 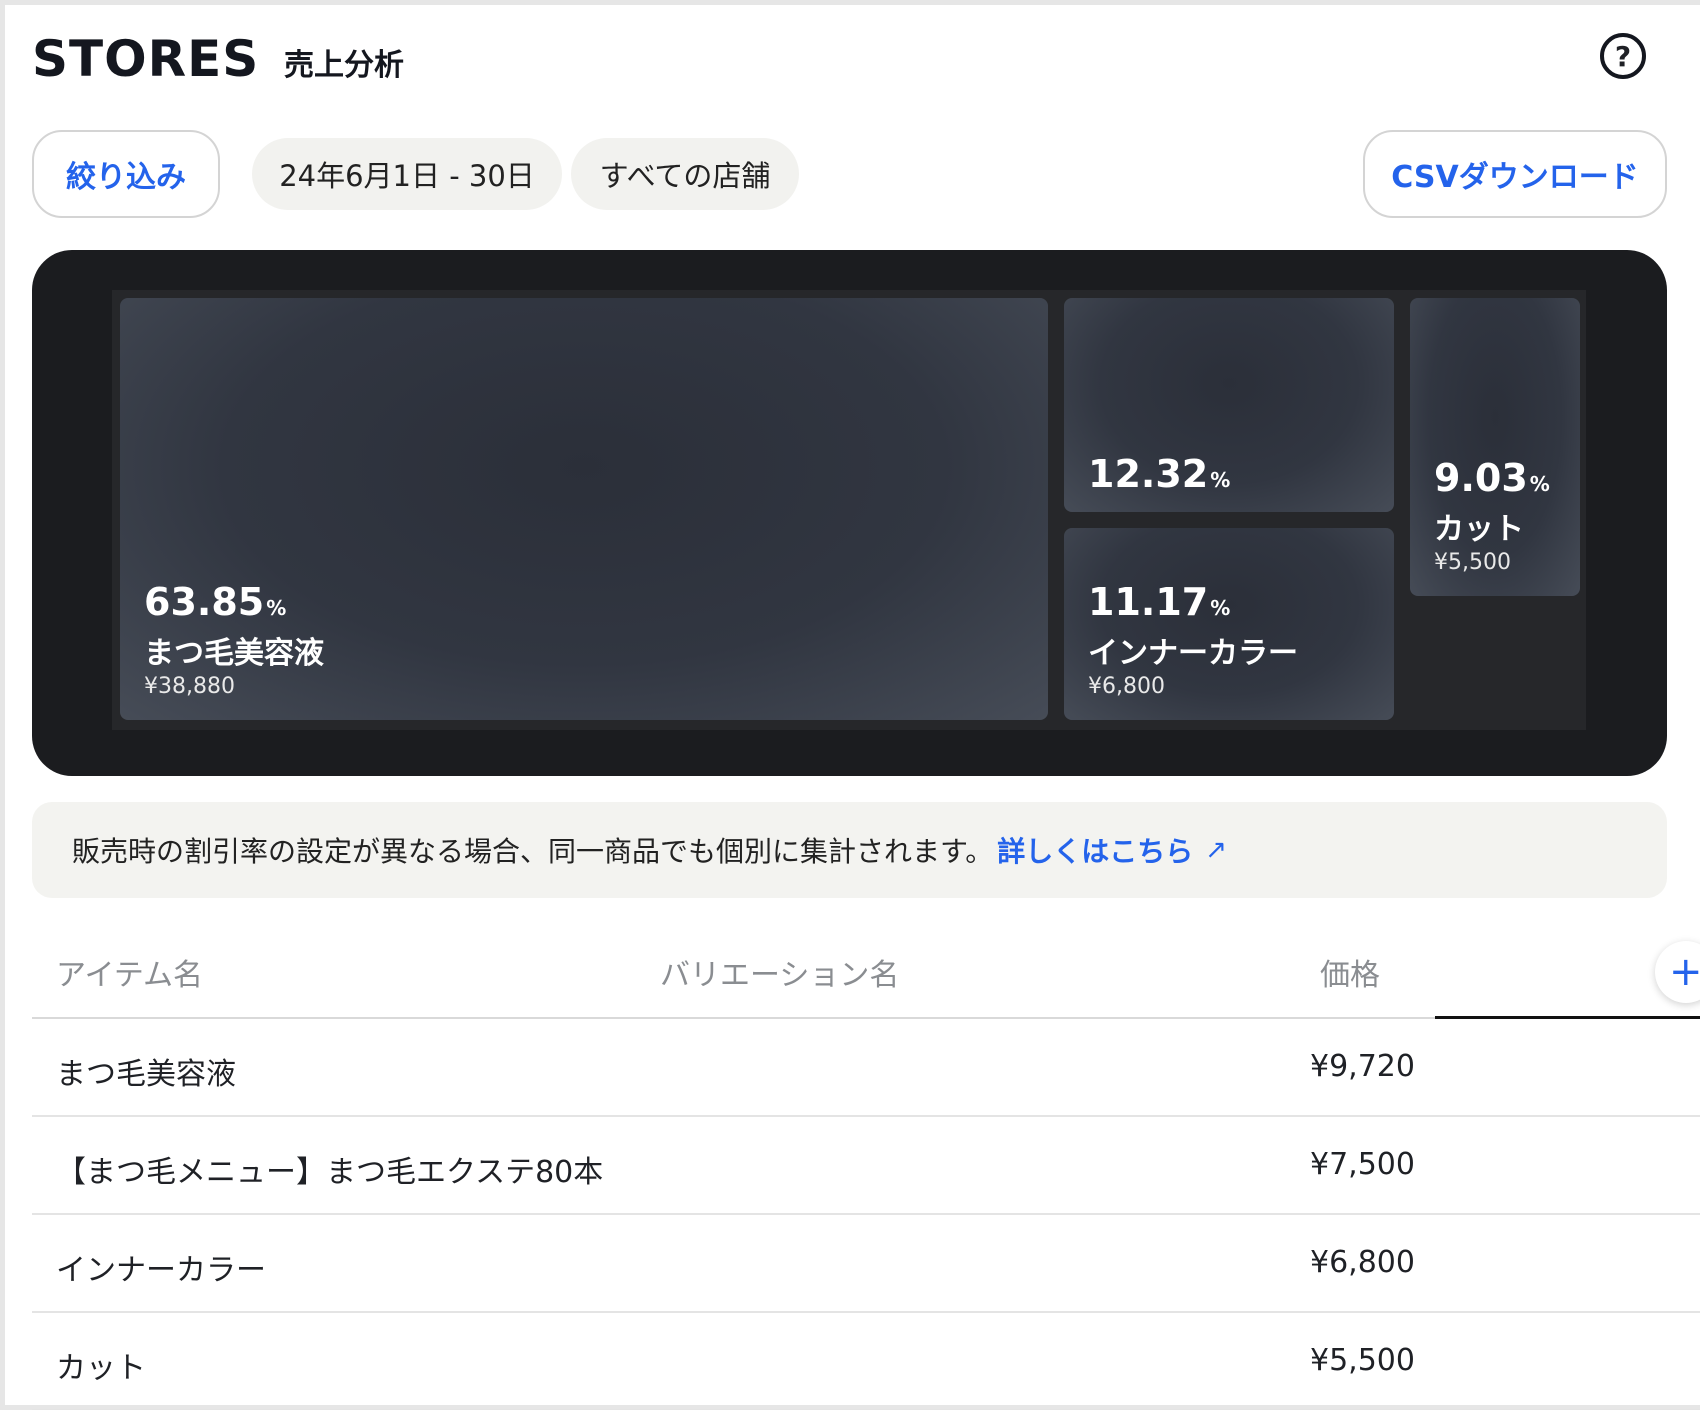 I want to click on item-name-cell: 【まつ毛メニュー】まつ毛エクステ80本, so click(x=330, y=1172).